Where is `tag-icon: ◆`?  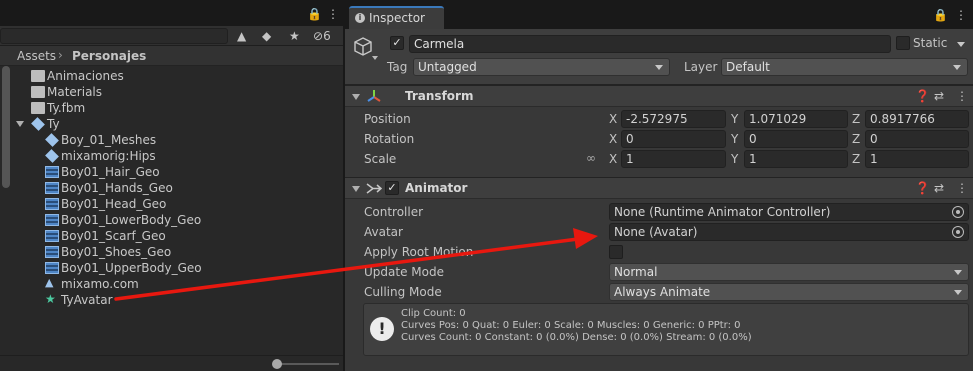
tag-icon: ◆ is located at coordinates (266, 36).